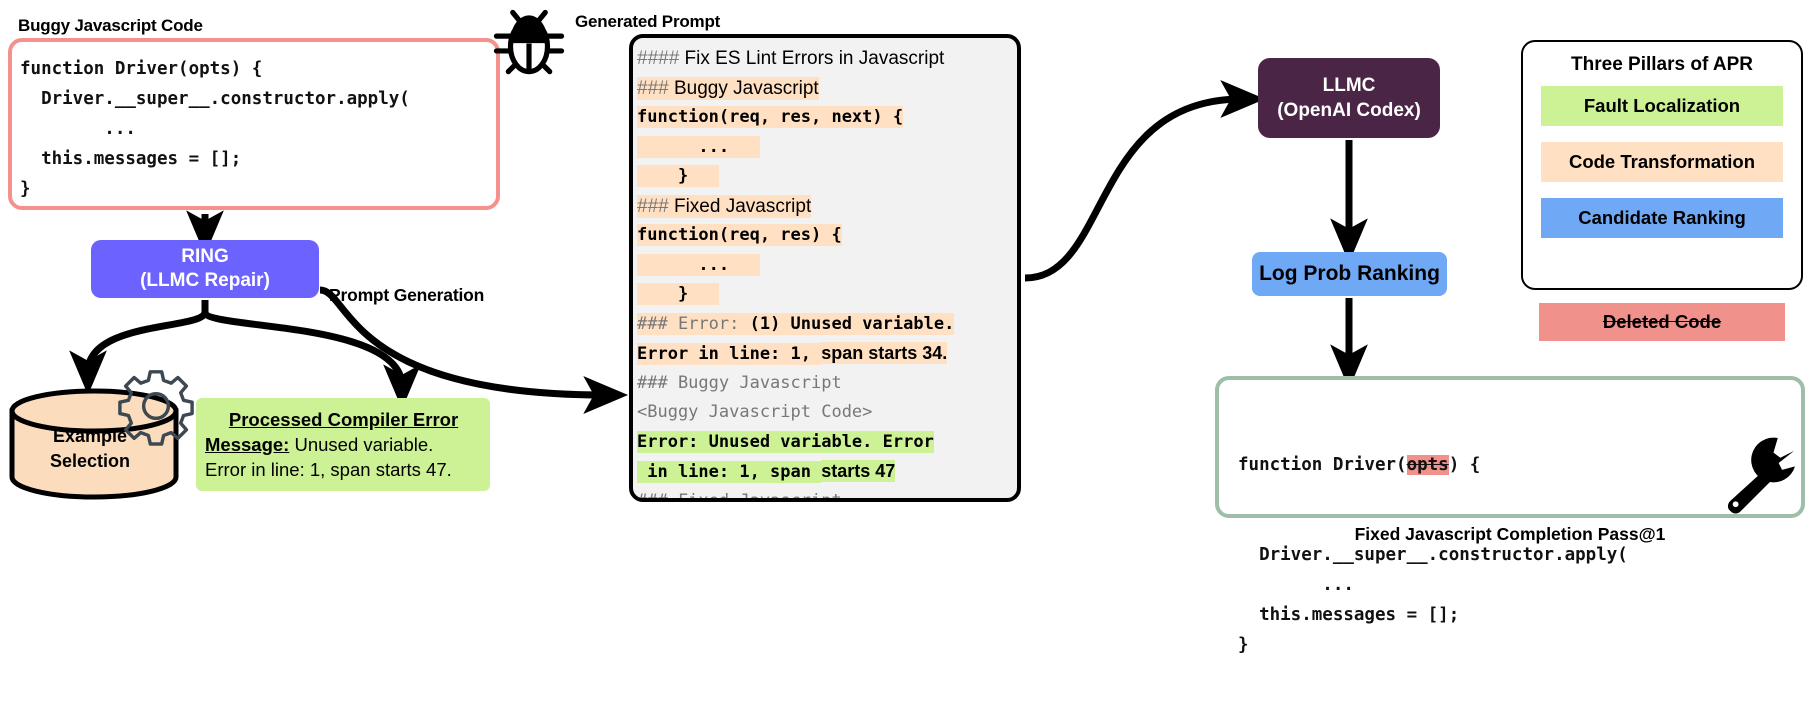 This screenshot has height=720, width=1818. Describe the element at coordinates (742, 206) in the screenshot. I see `prompt-segment: Fixed Javascript` at that location.